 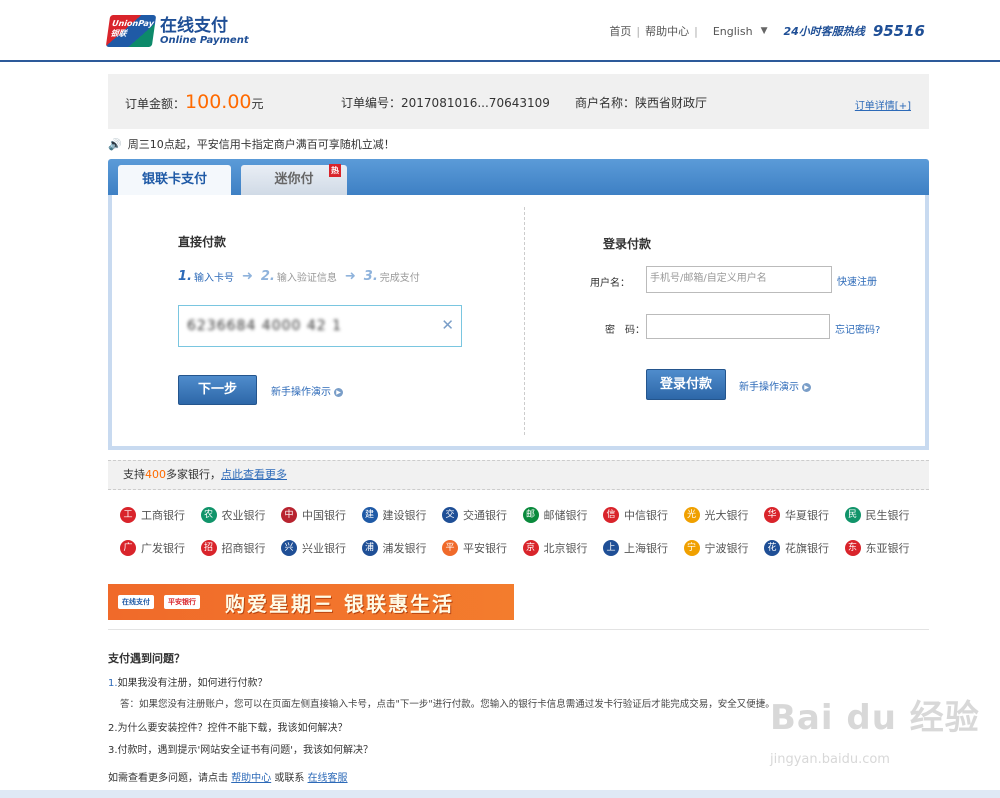 What do you see at coordinates (635, 515) in the screenshot?
I see `bank-item: 信中信银行` at bounding box center [635, 515].